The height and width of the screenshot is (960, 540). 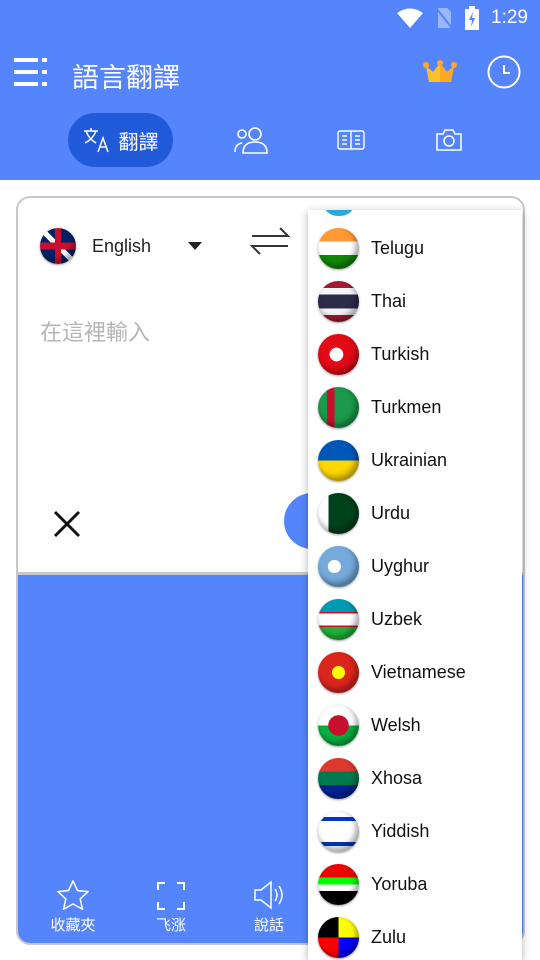 What do you see at coordinates (58, 246) in the screenshot?
I see `uk-flag-icon` at bounding box center [58, 246].